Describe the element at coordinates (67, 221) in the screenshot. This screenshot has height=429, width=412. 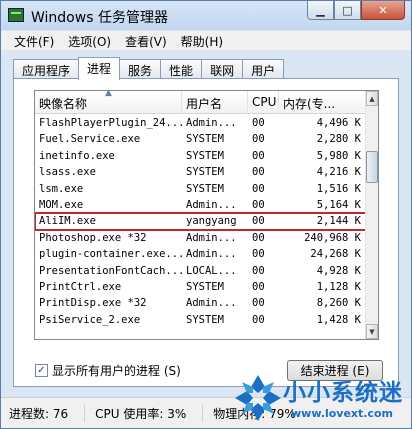
I see `cell-image-name: AliIM.exe` at that location.